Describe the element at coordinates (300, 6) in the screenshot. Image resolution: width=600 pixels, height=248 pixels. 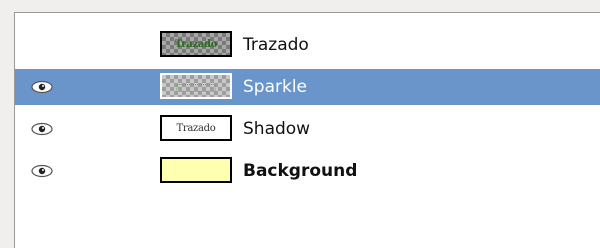
I see `panel-top-strip` at that location.